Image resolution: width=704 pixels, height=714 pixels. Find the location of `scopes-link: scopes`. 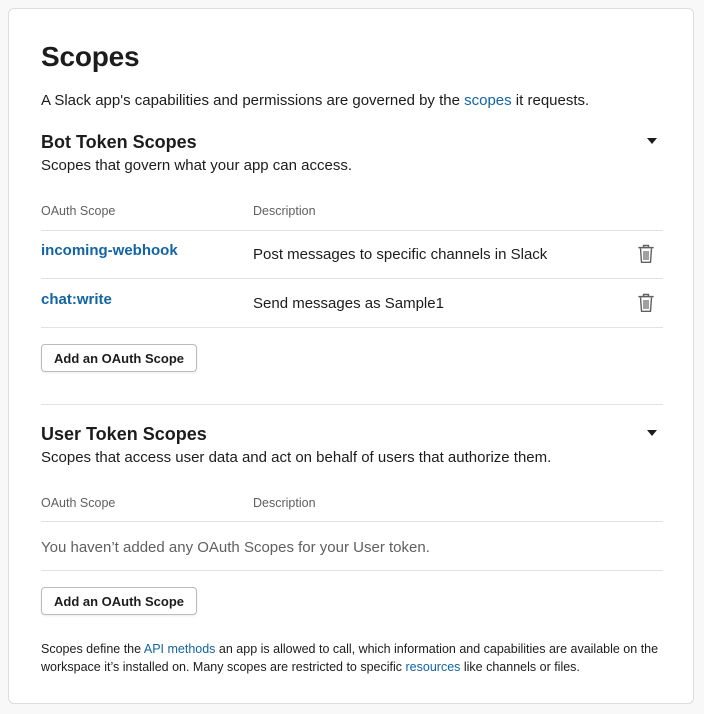

scopes-link: scopes is located at coordinates (488, 100).